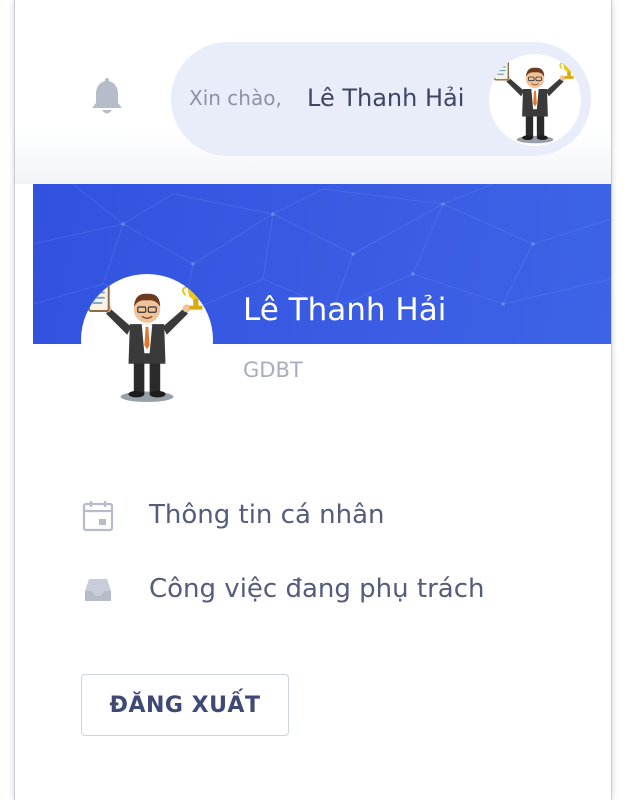 This screenshot has width=624, height=800. I want to click on profile-name: Lê Thanh Hải, so click(345, 310).